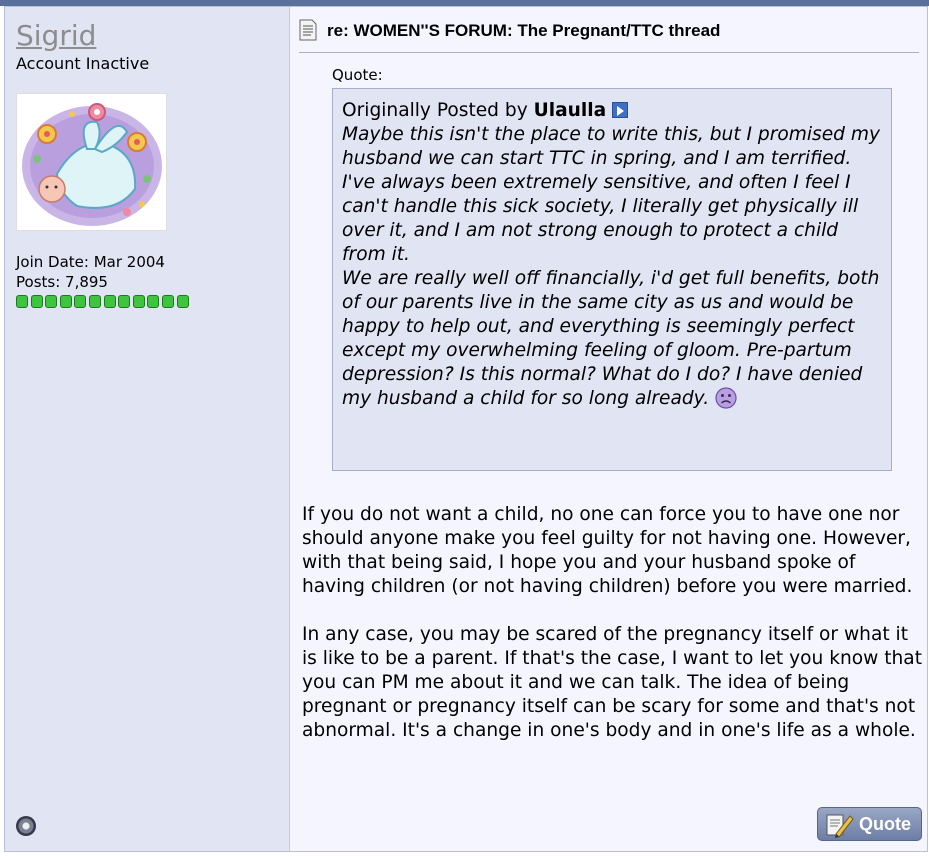 The height and width of the screenshot is (856, 929). I want to click on view-post-icon, so click(620, 110).